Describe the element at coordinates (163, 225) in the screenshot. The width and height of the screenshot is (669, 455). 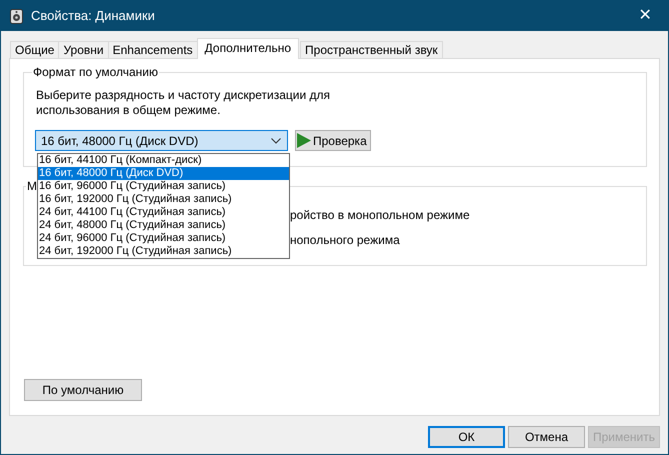
I see `dropdown-item: 24 бит, 48000 Гц (Студийная запись)` at that location.